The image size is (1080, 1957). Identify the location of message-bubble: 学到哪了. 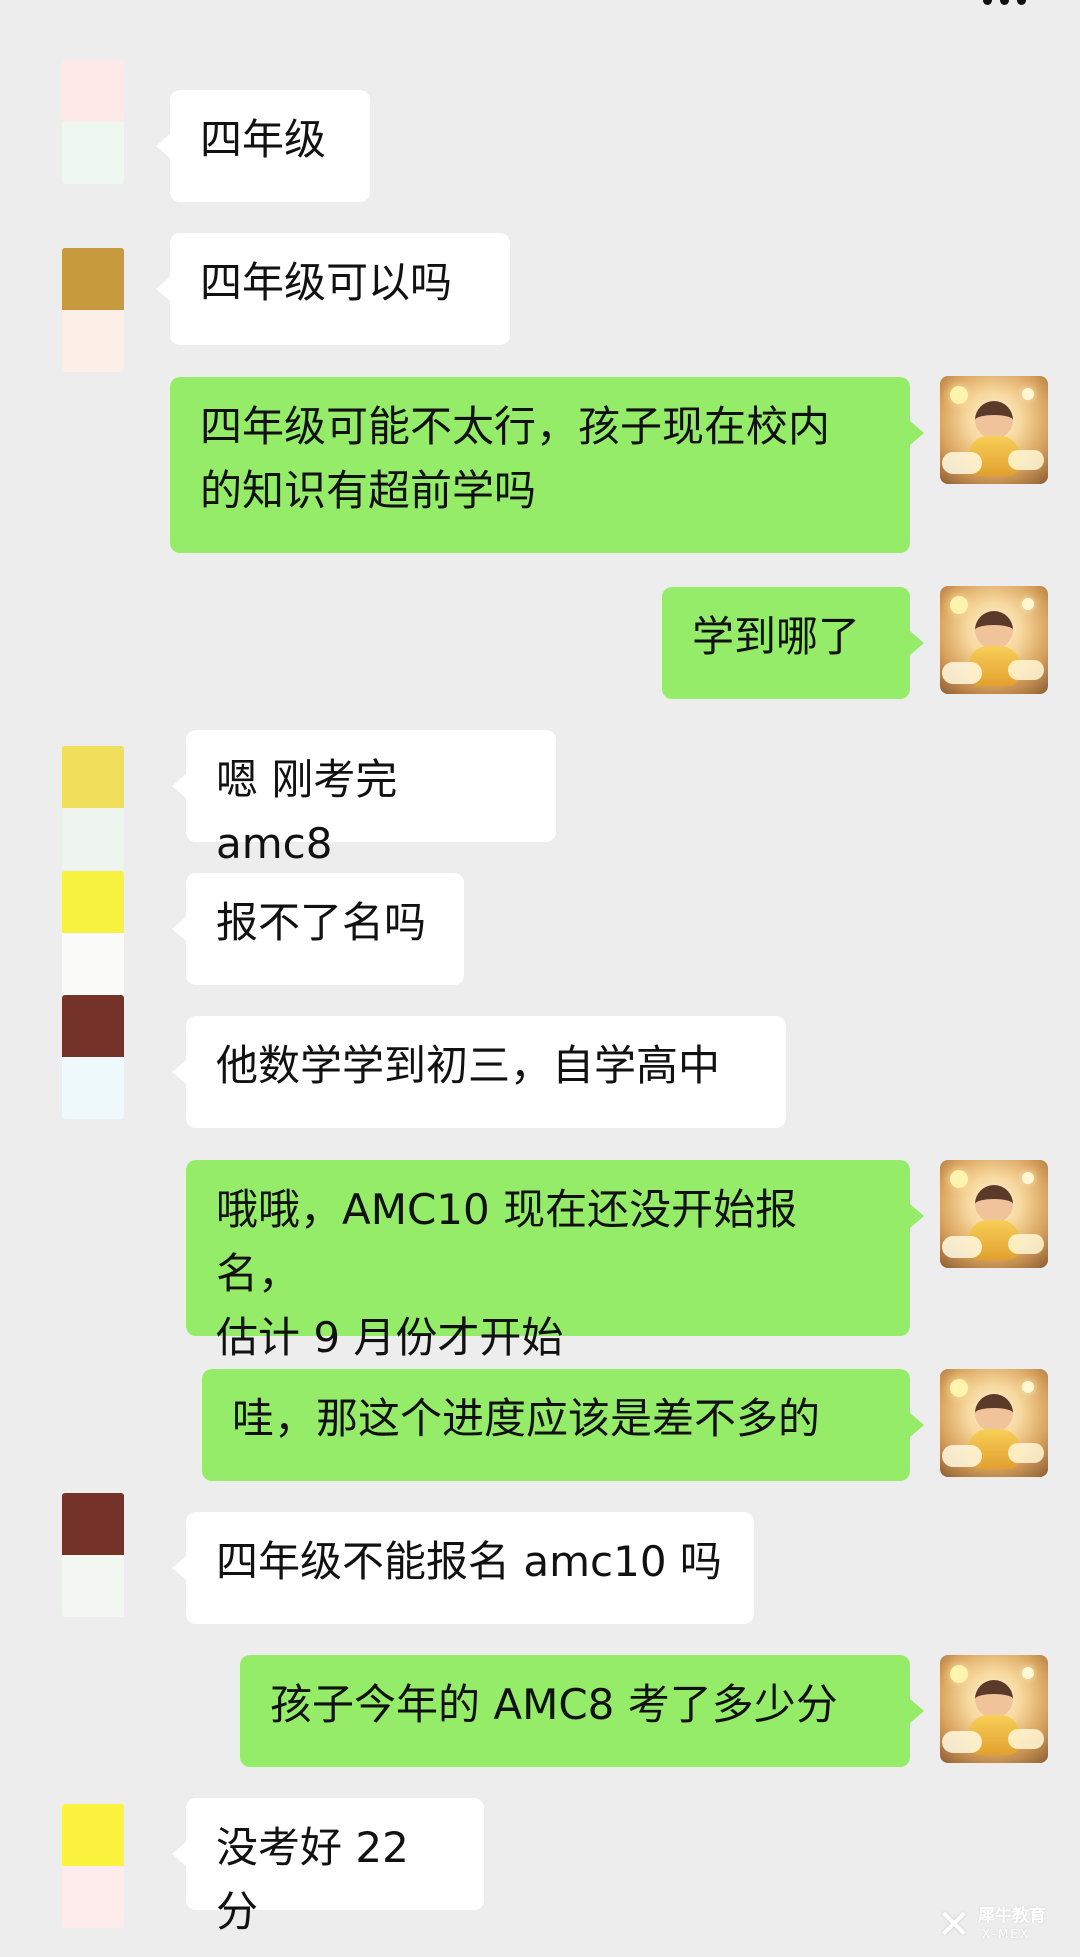
(786, 643).